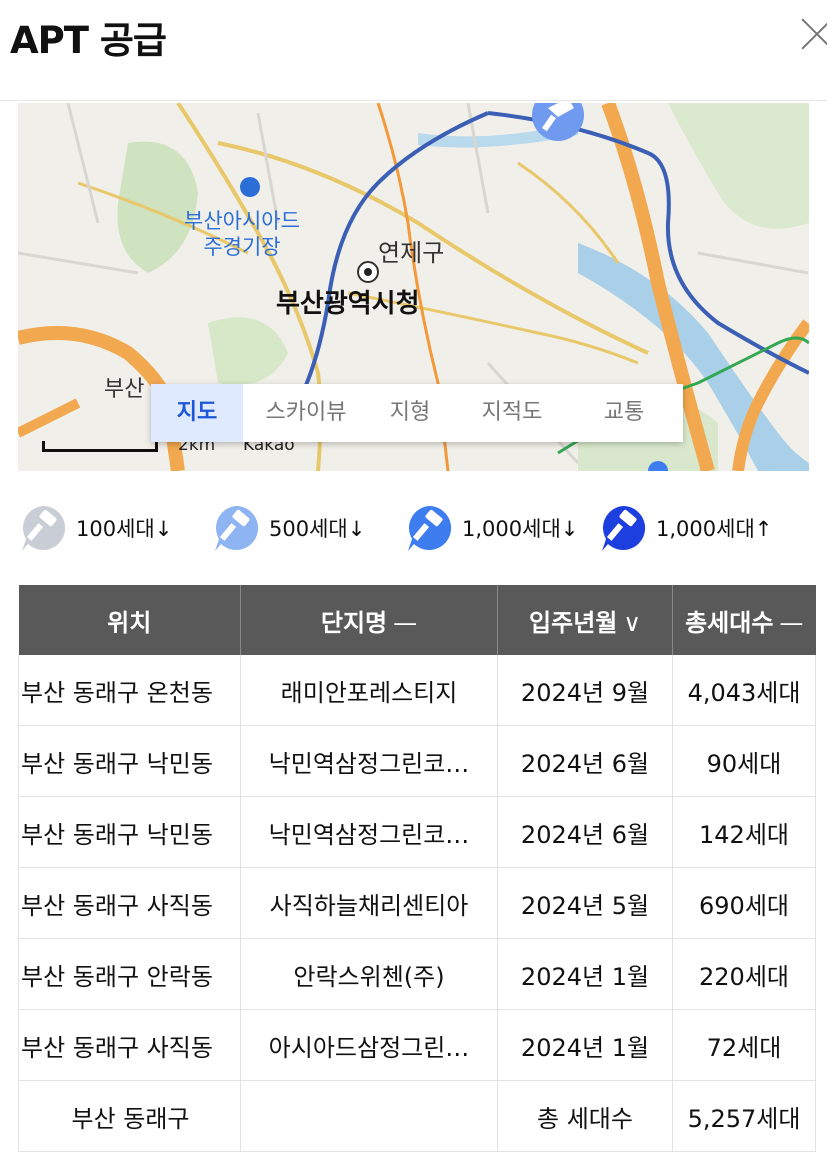 This screenshot has height=1152, width=827. What do you see at coordinates (744, 1116) in the screenshot?
I see `total-households: 5,257세대` at bounding box center [744, 1116].